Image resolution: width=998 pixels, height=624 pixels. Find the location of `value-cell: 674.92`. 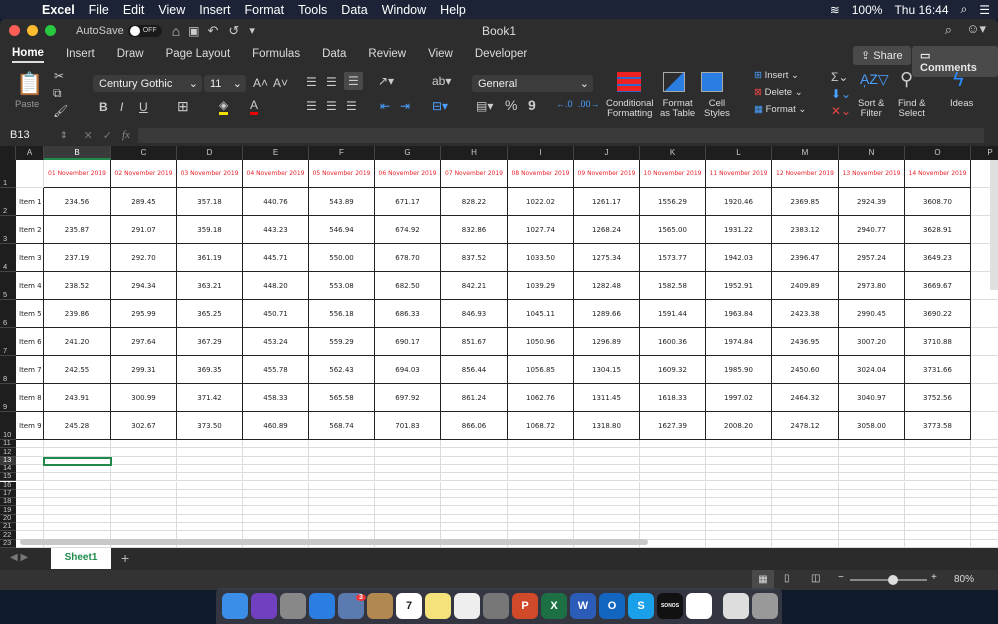

value-cell: 674.92 is located at coordinates (408, 230).